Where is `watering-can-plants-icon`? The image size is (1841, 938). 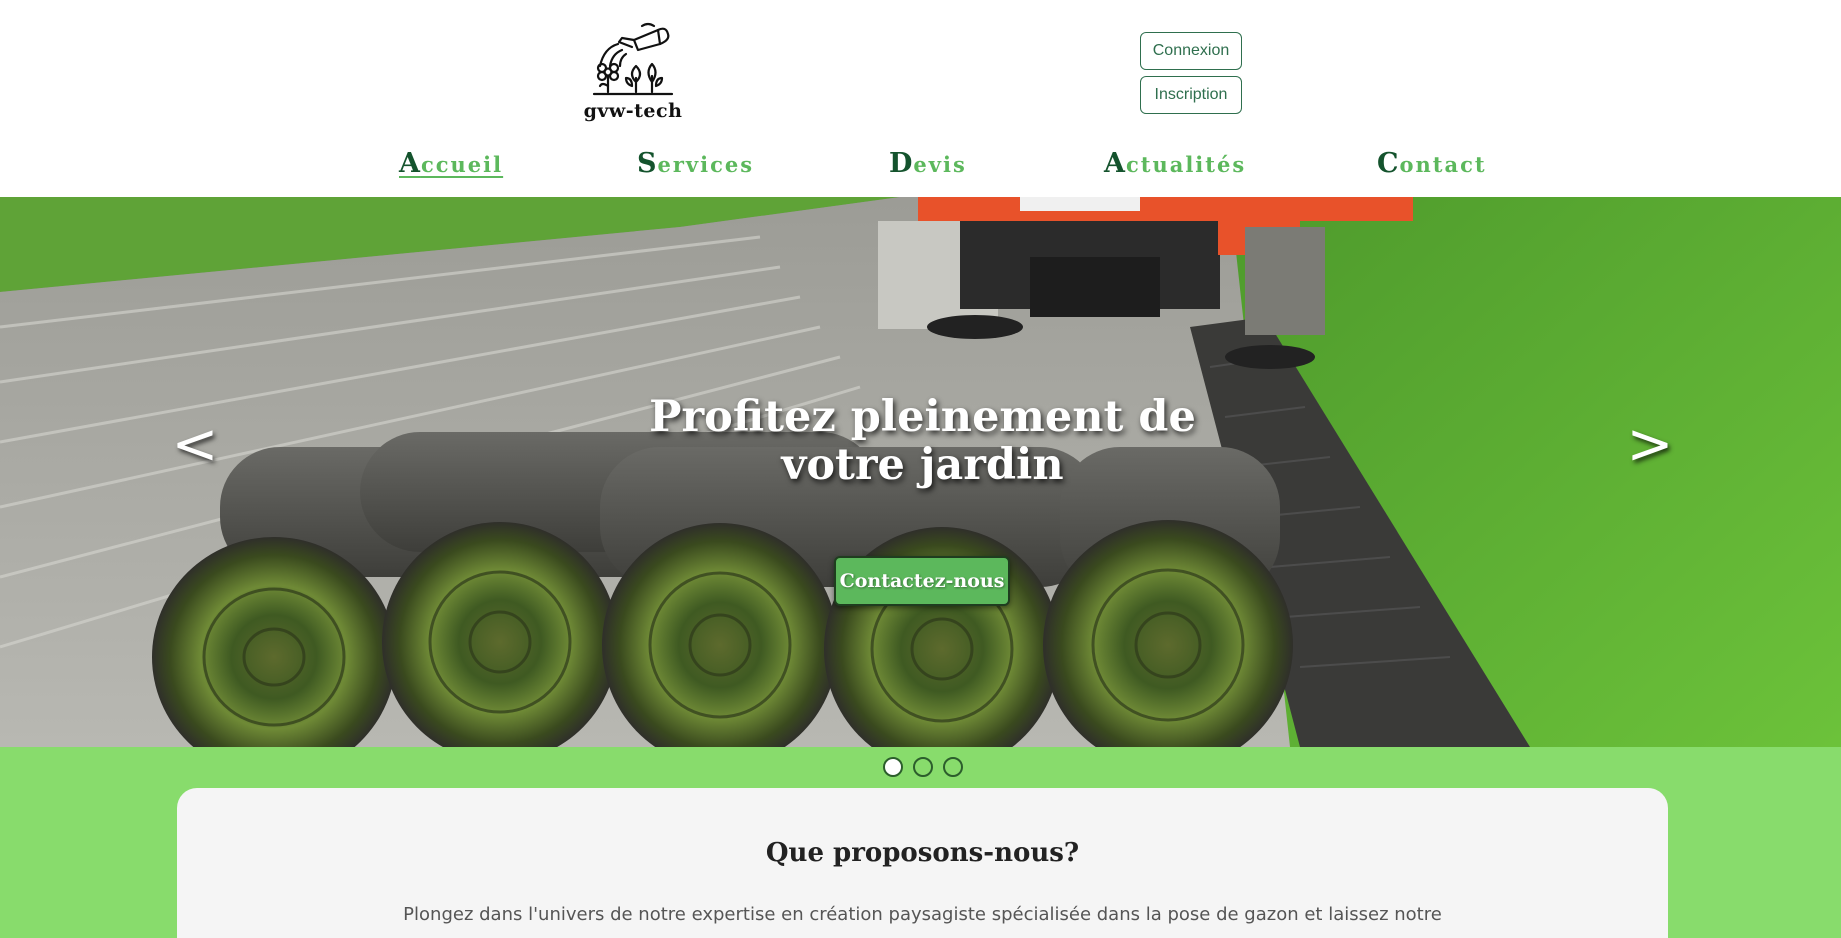
watering-can-plants-icon is located at coordinates (633, 59).